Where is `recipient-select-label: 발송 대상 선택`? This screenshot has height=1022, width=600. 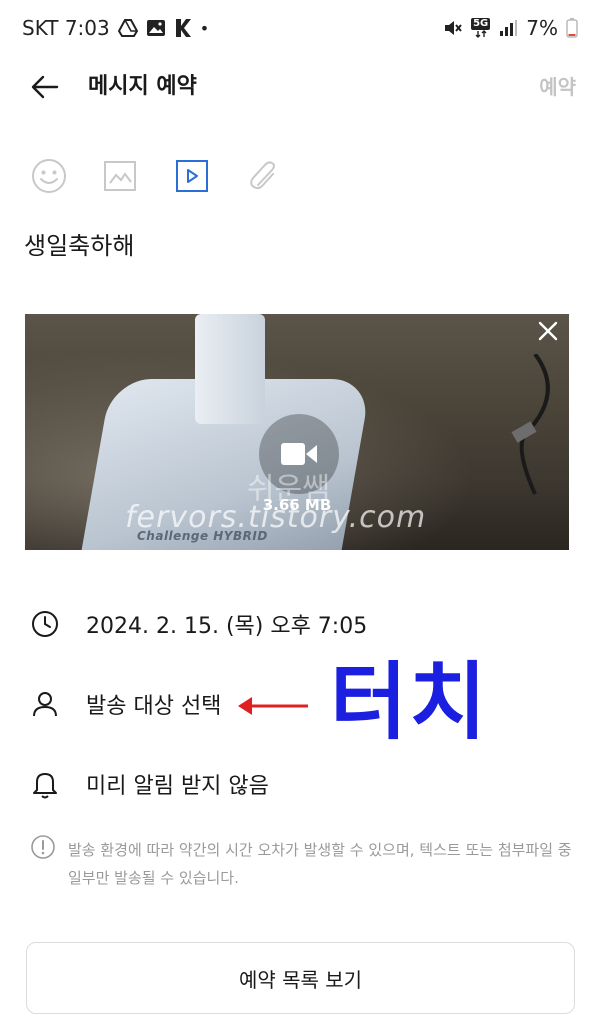
recipient-select-label: 발송 대상 선택 is located at coordinates (154, 706).